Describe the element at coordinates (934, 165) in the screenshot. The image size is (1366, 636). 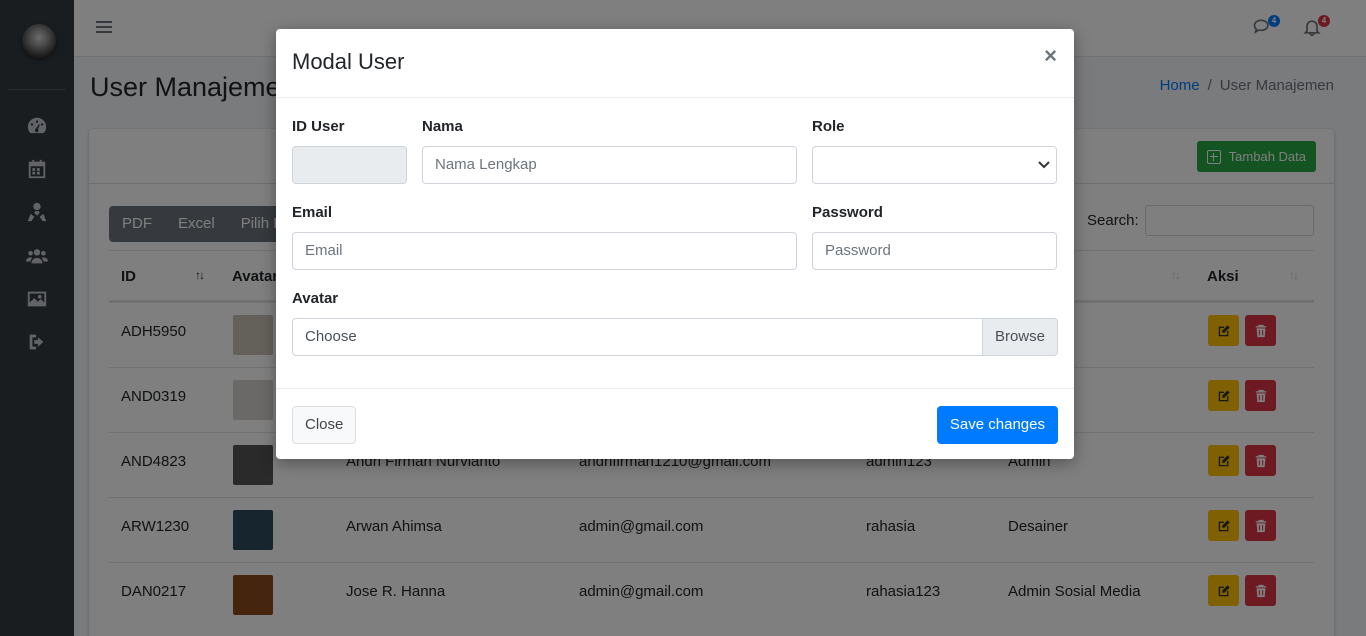
I see `role-select` at that location.